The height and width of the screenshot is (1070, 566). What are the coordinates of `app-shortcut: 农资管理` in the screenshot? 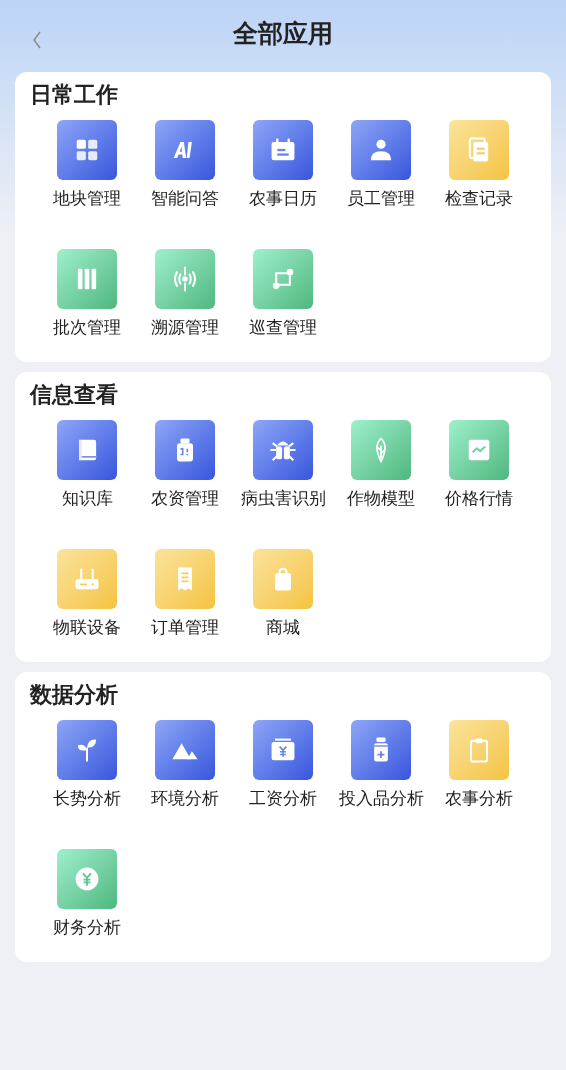 It's located at (185, 469).